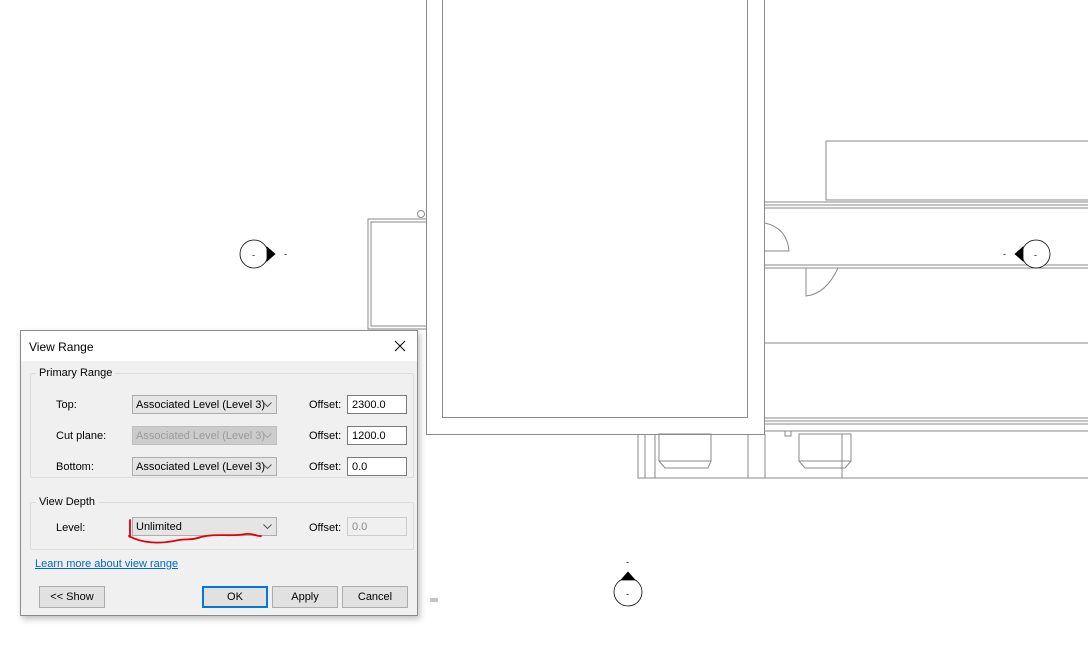 This screenshot has width=1088, height=661. I want to click on bottom-offset-label: Offset:, so click(325, 467).